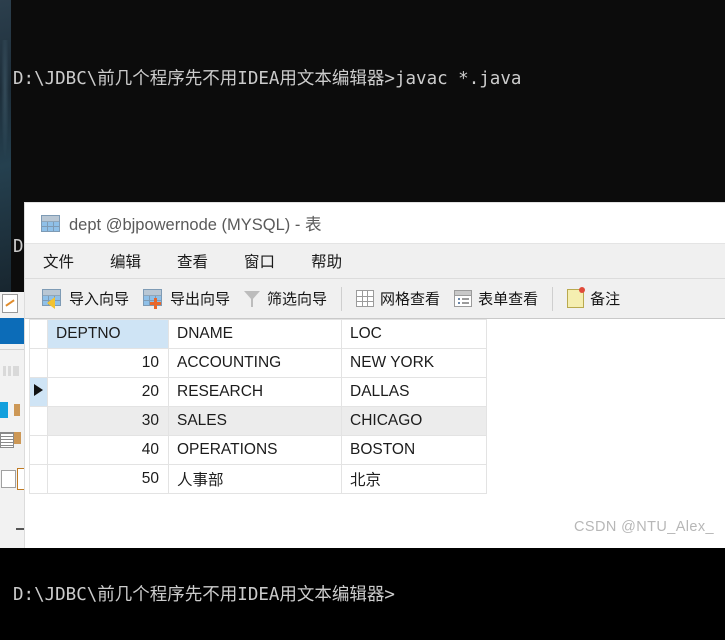 Image resolution: width=725 pixels, height=640 pixels. I want to click on cell-loc: DALLAS, so click(414, 392).